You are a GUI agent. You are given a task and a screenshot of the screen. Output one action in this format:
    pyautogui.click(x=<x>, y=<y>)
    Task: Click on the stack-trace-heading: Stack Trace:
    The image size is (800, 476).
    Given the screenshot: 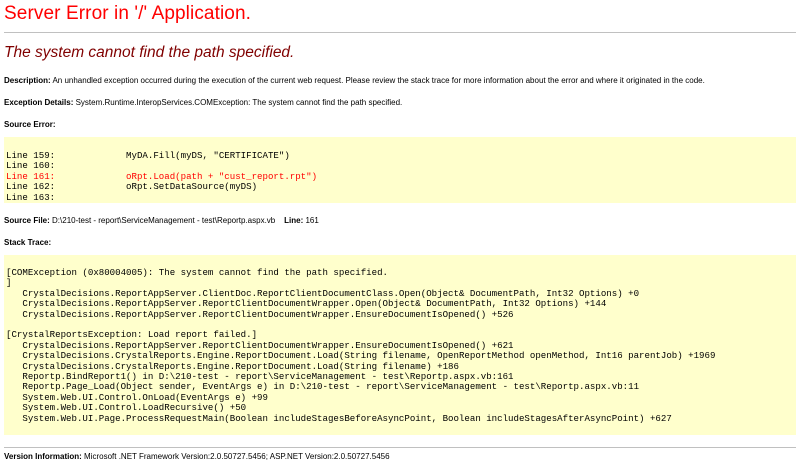 What is the action you would take?
    pyautogui.click(x=28, y=242)
    